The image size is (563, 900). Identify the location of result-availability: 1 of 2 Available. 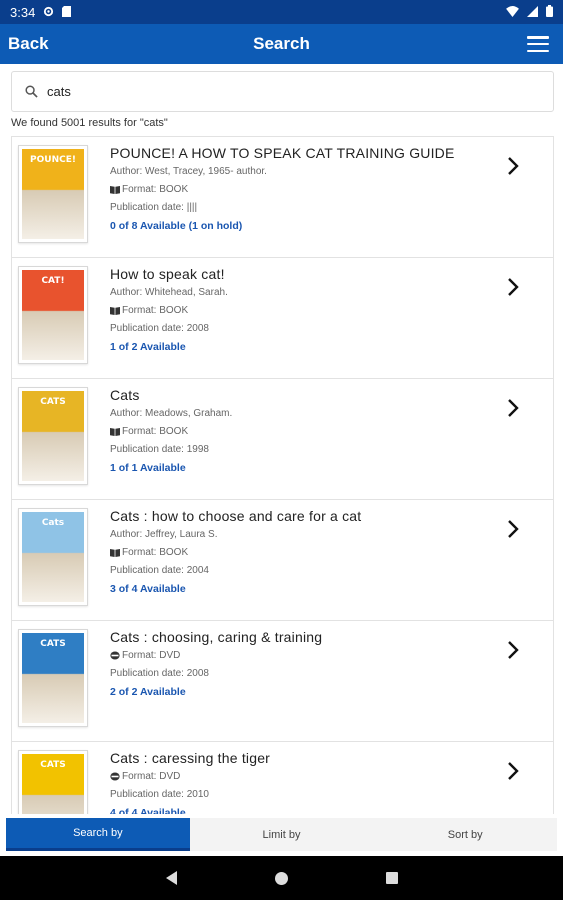
(310, 347).